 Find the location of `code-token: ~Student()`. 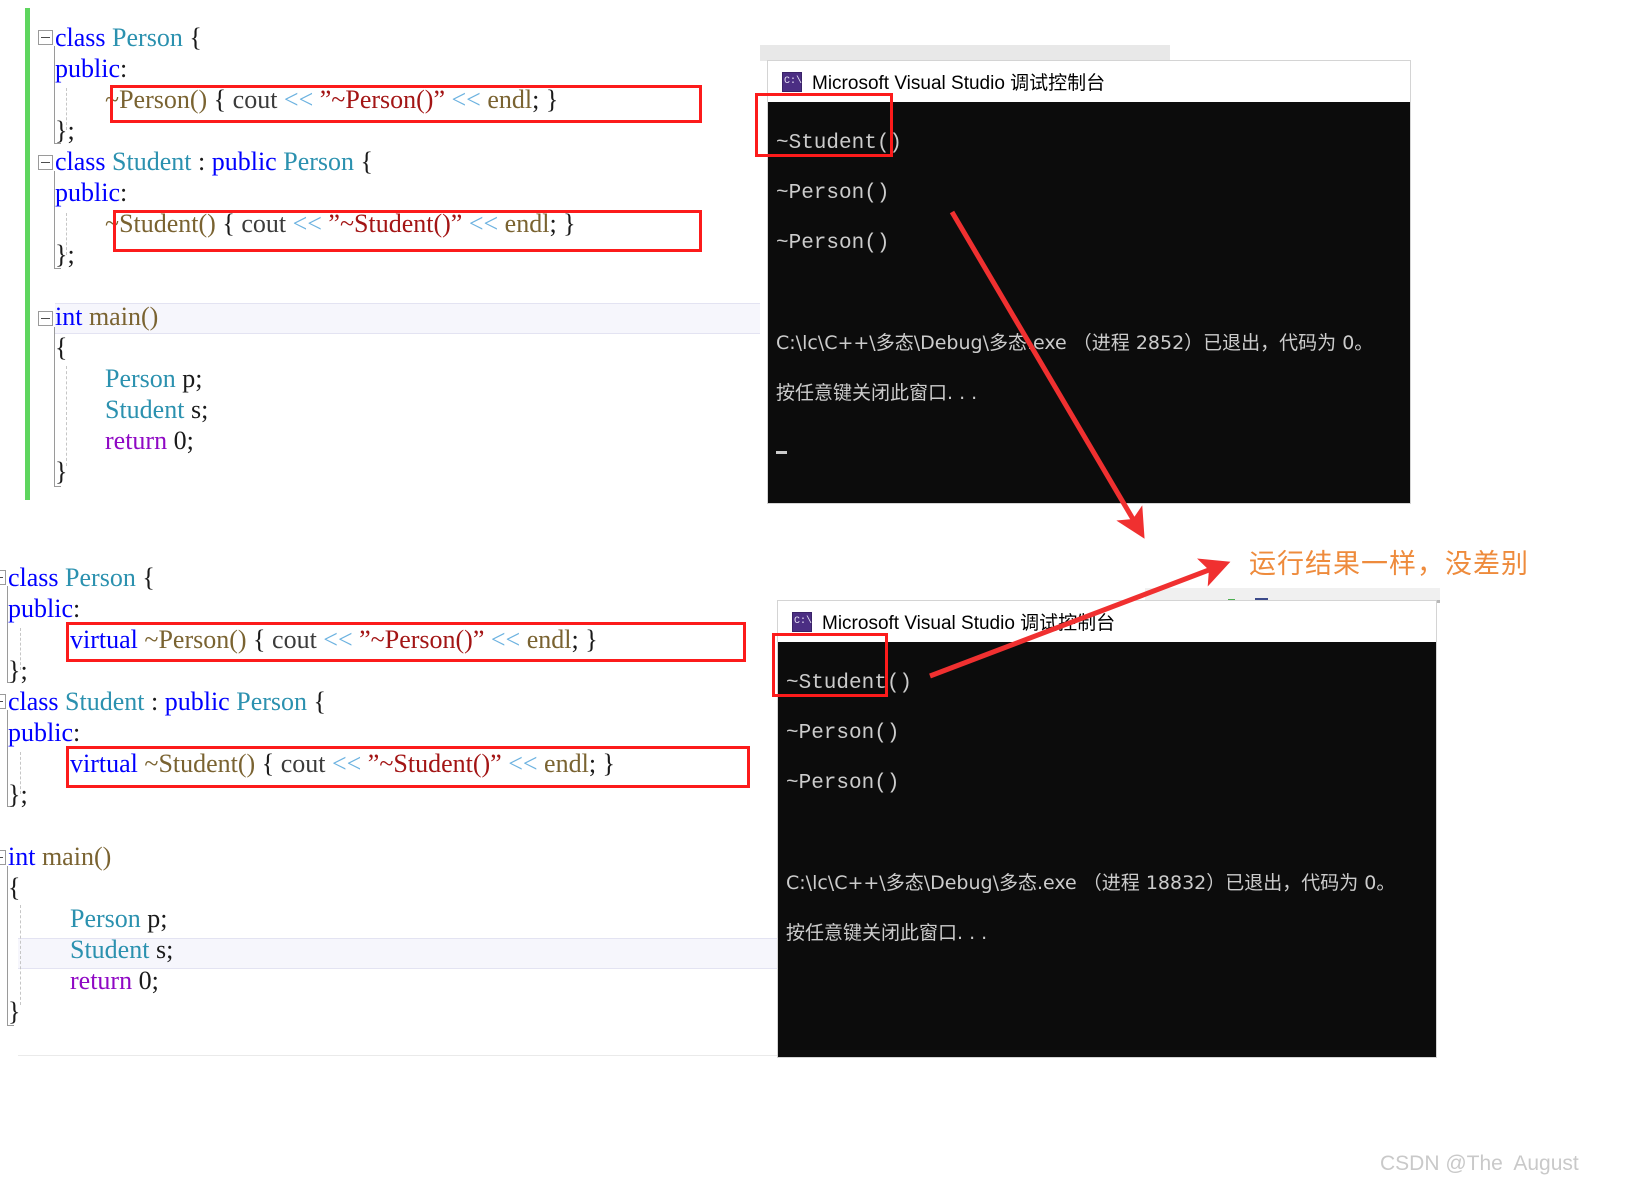

code-token: ~Student() is located at coordinates (200, 763).